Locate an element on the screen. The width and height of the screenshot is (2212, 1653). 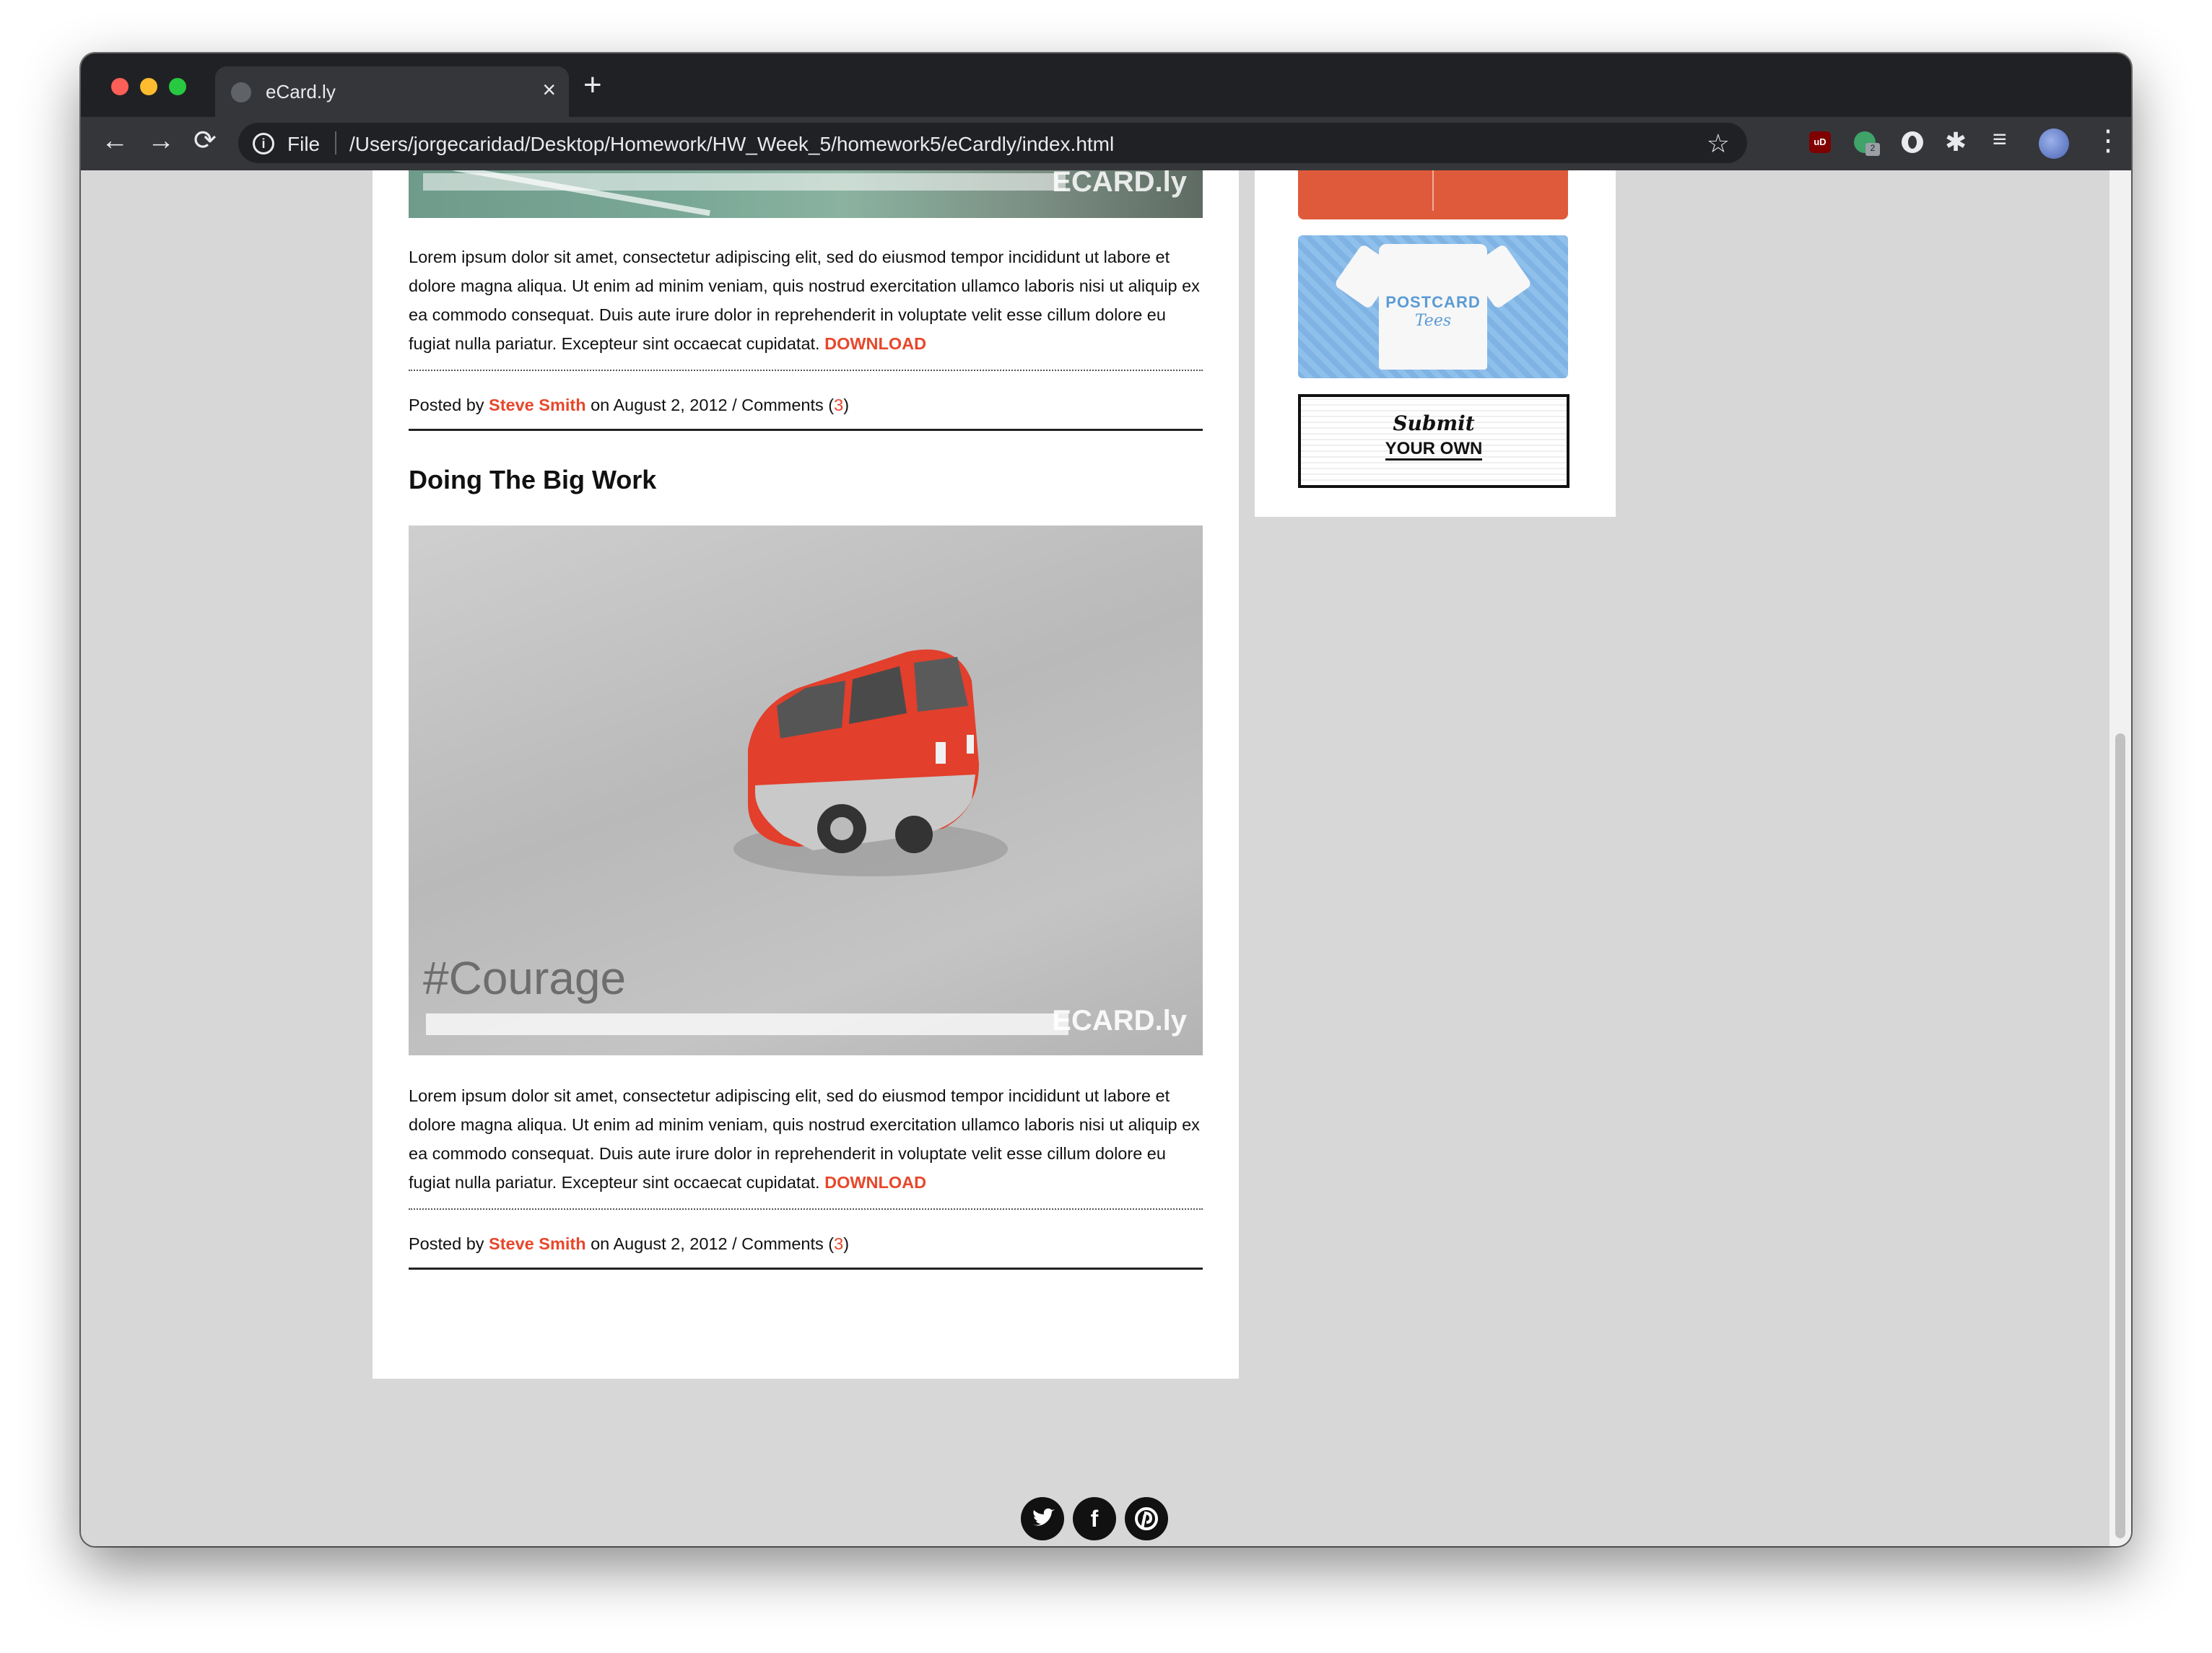
banner-divider is located at coordinates (1433, 190).